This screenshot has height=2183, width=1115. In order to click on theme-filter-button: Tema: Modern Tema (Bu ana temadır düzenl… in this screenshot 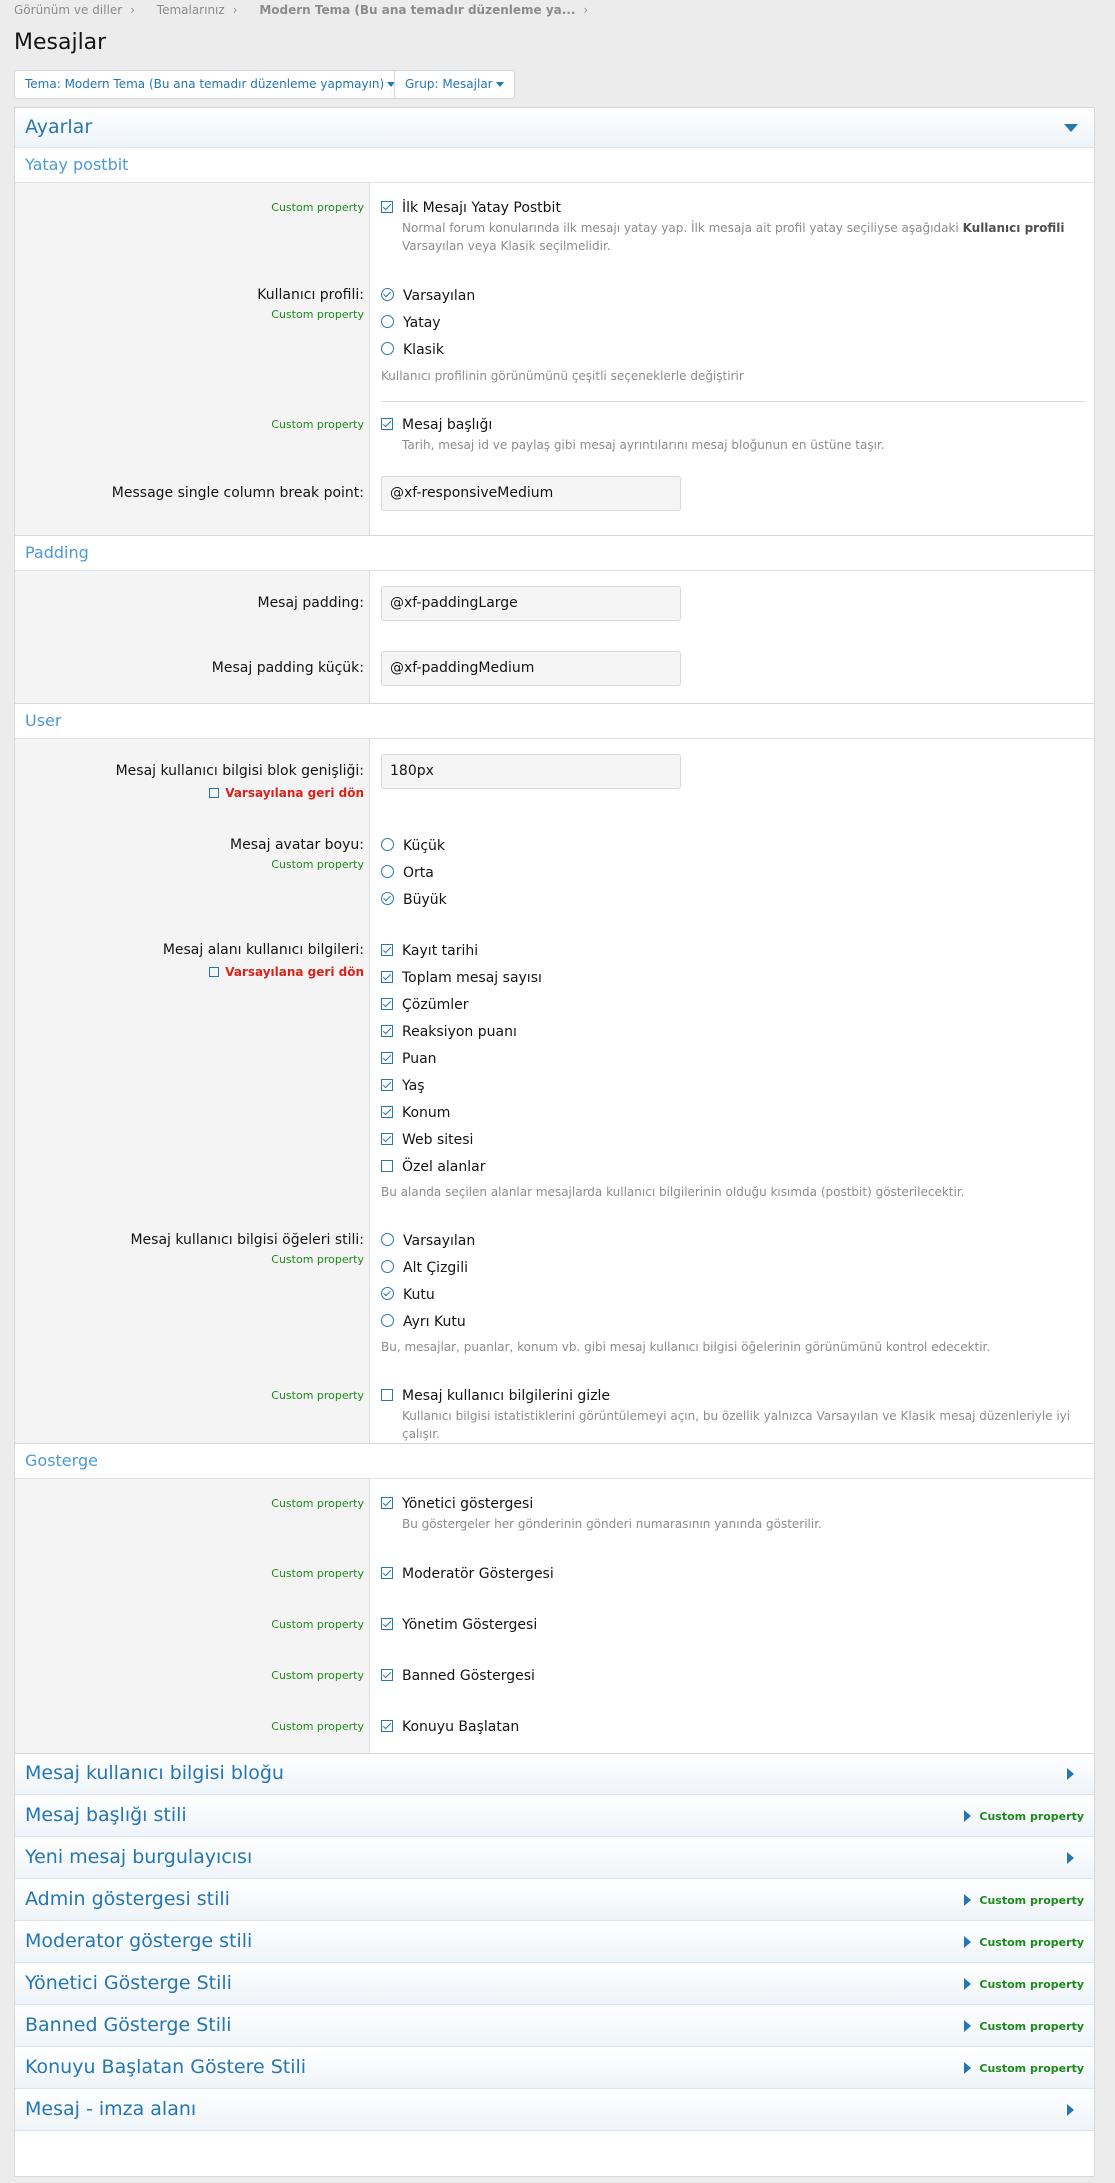, I will do `click(210, 84)`.